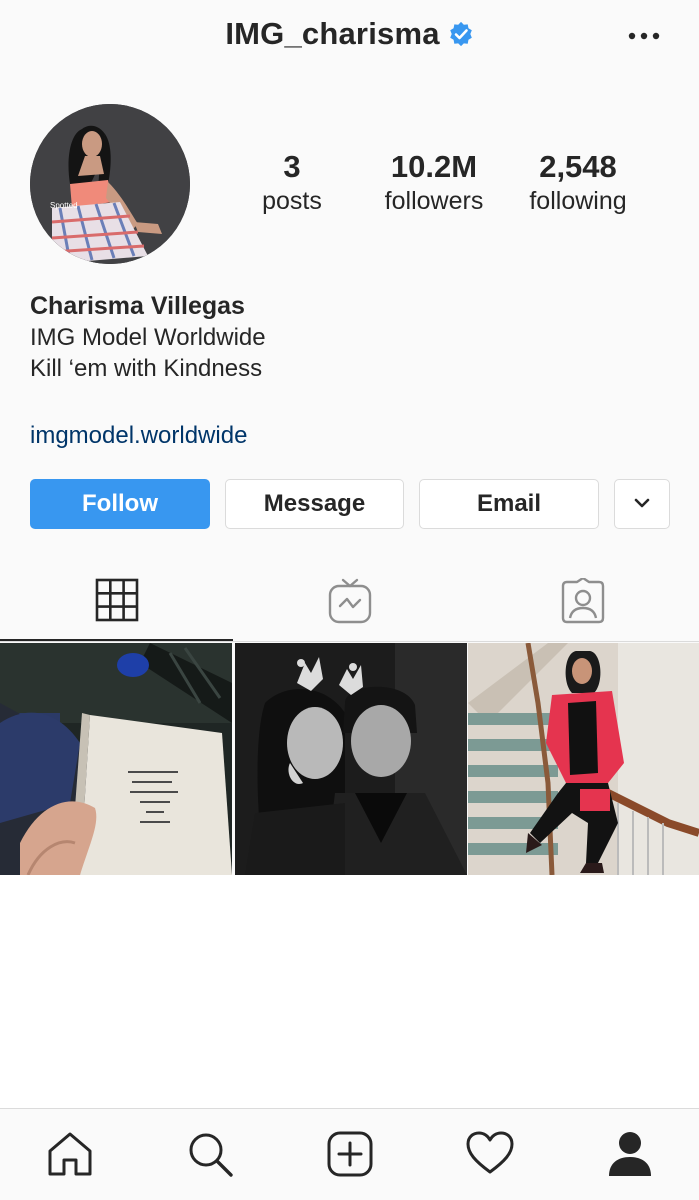 The width and height of the screenshot is (699, 1200). What do you see at coordinates (332, 33) in the screenshot?
I see `username: IMG_charisma` at bounding box center [332, 33].